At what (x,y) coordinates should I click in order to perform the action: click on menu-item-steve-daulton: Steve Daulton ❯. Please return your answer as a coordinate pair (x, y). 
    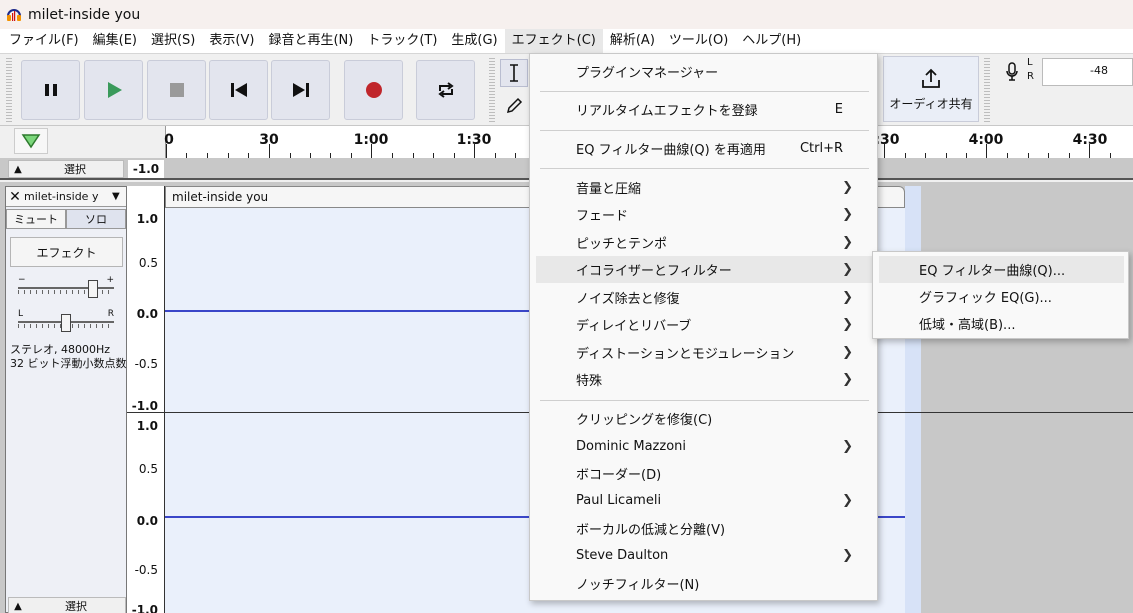
    Looking at the image, I should click on (704, 555).